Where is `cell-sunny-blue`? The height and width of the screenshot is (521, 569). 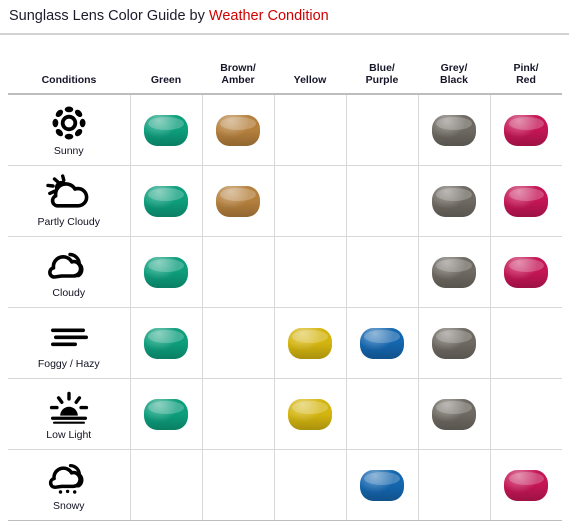 cell-sunny-blue is located at coordinates (381, 130).